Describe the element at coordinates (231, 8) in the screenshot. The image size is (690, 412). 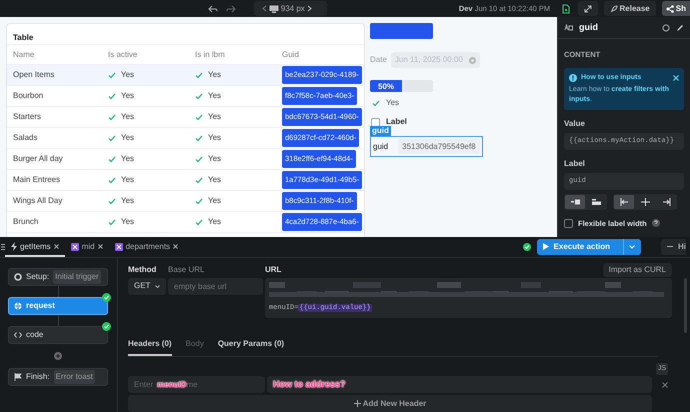
I see `redo-icon` at that location.